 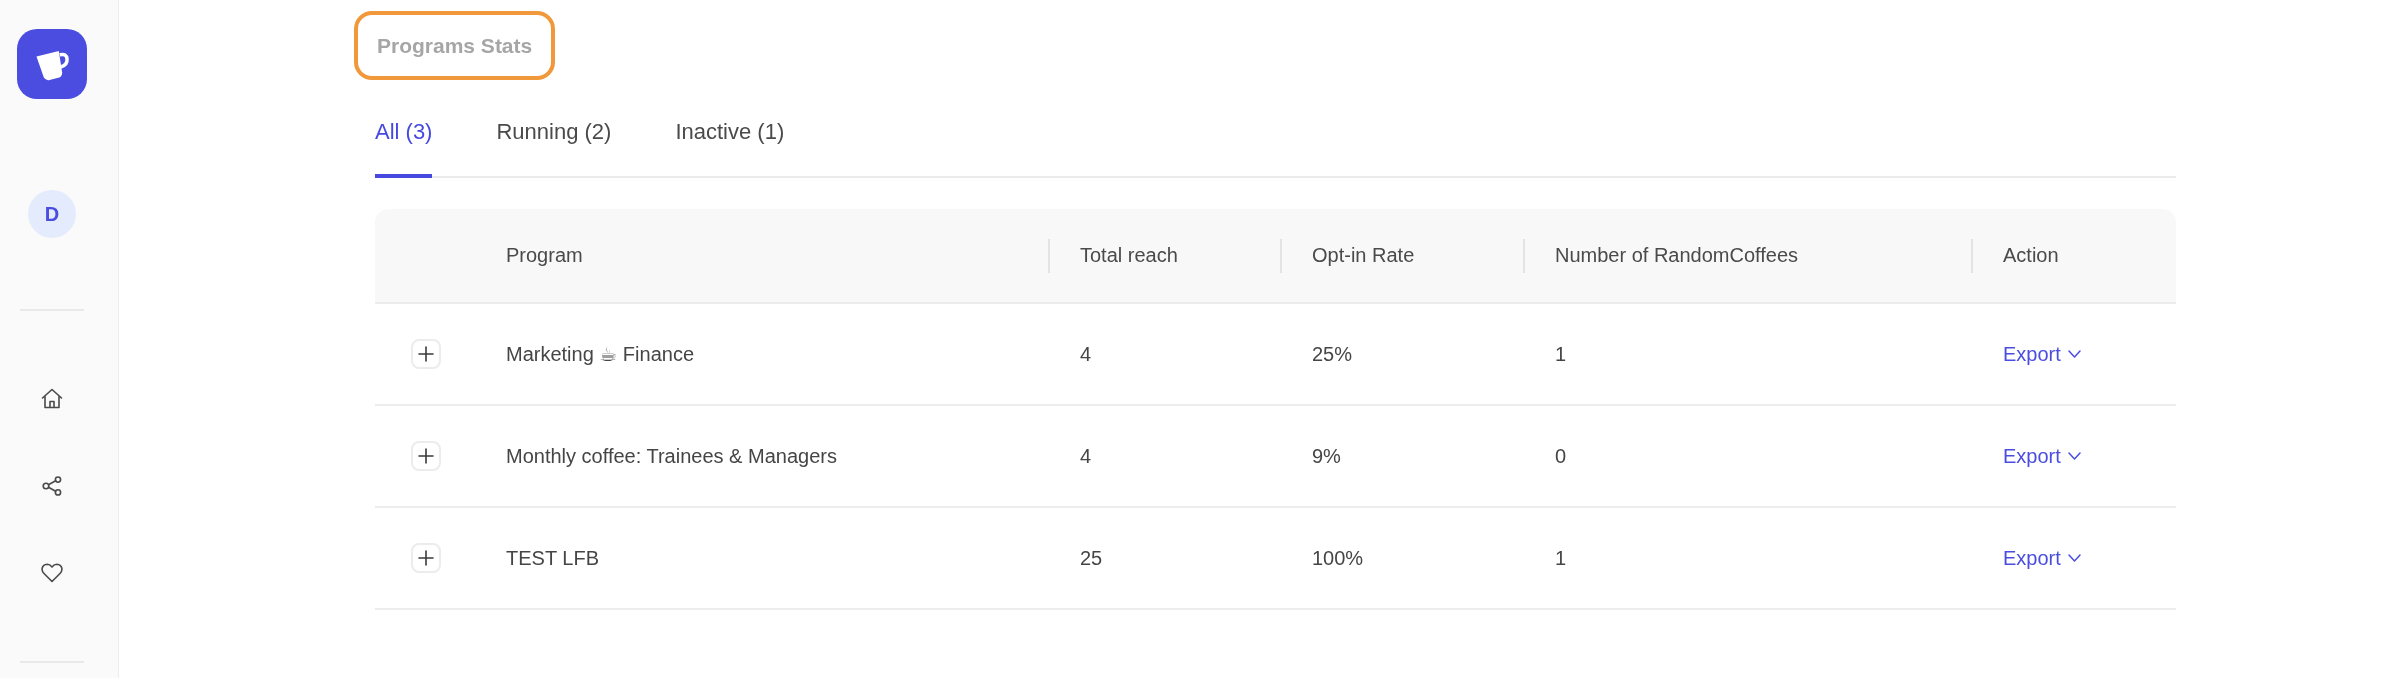 What do you see at coordinates (1332, 354) in the screenshot?
I see `table-cell: 25%` at bounding box center [1332, 354].